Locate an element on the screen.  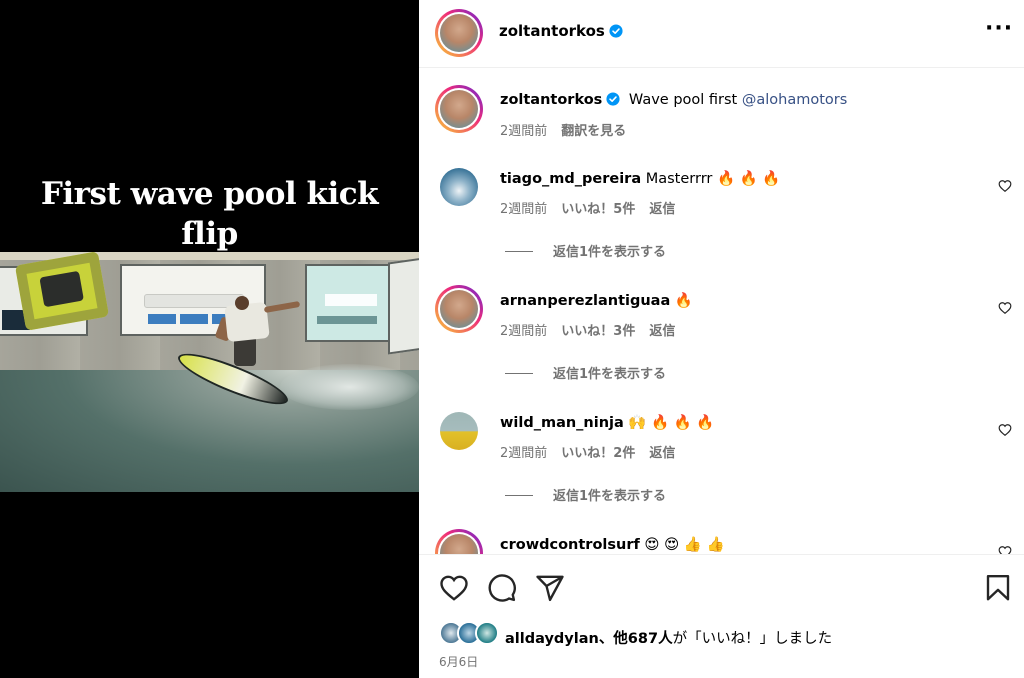
caption-text: Wave pool first is located at coordinates (683, 100).